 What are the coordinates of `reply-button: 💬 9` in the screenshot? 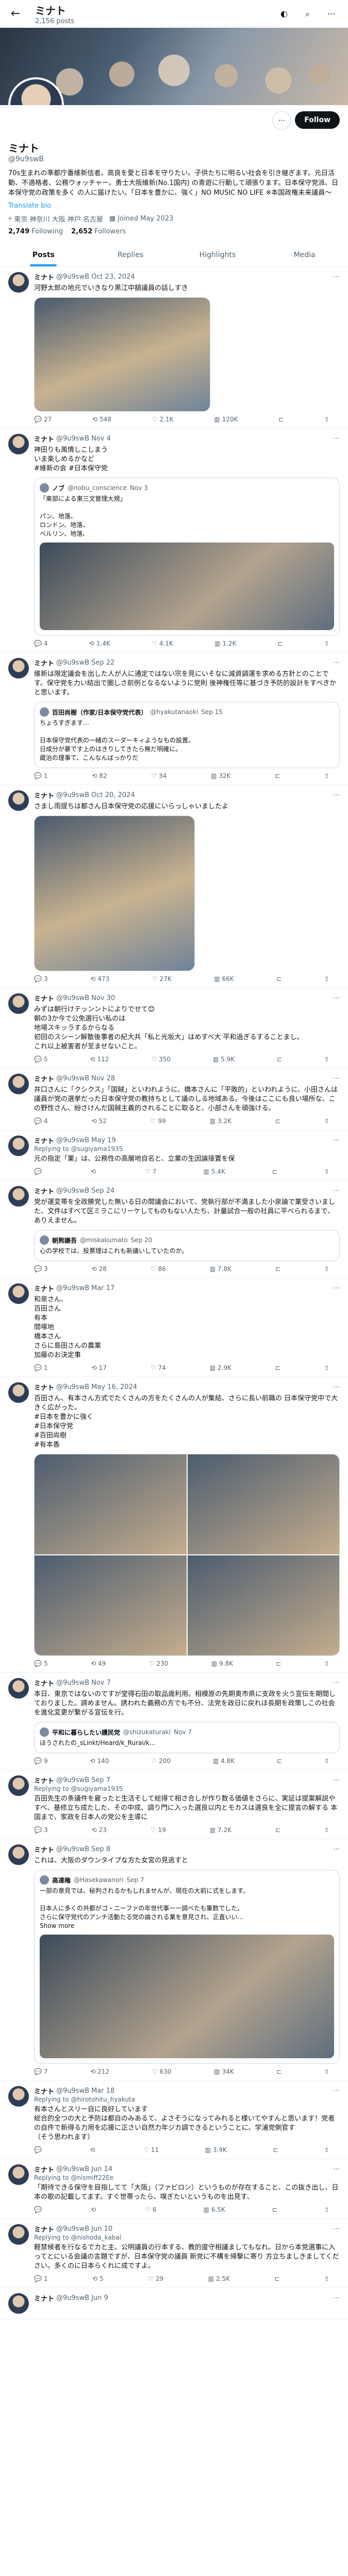 It's located at (41, 1761).